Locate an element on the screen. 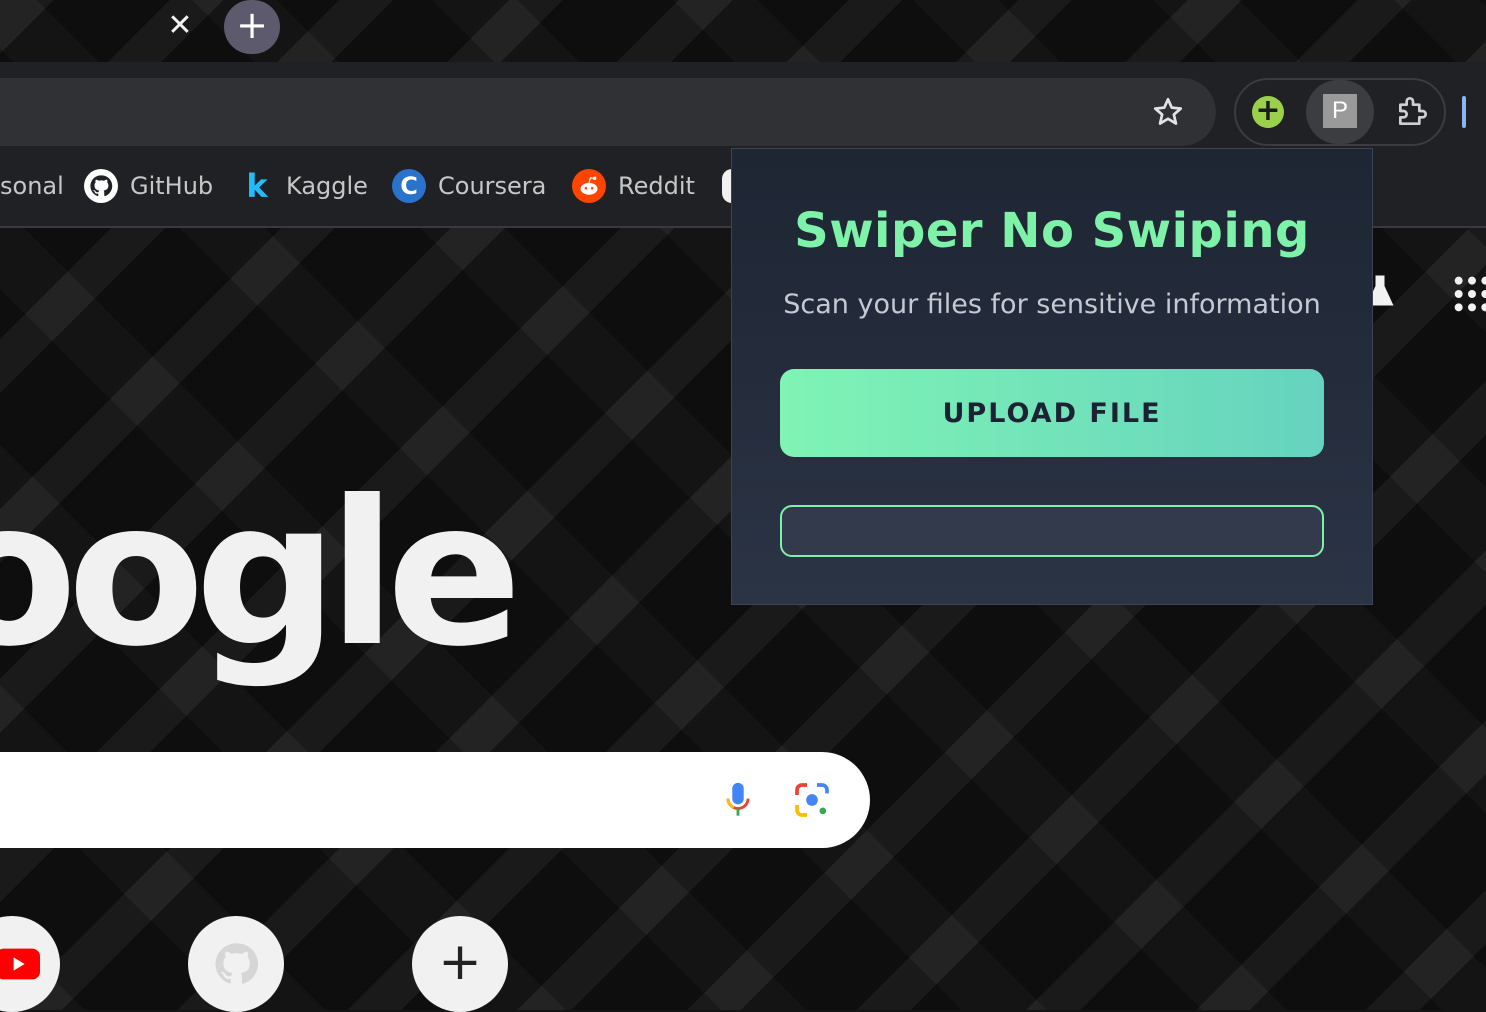 The height and width of the screenshot is (1012, 1486). google-lens-icon is located at coordinates (812, 800).